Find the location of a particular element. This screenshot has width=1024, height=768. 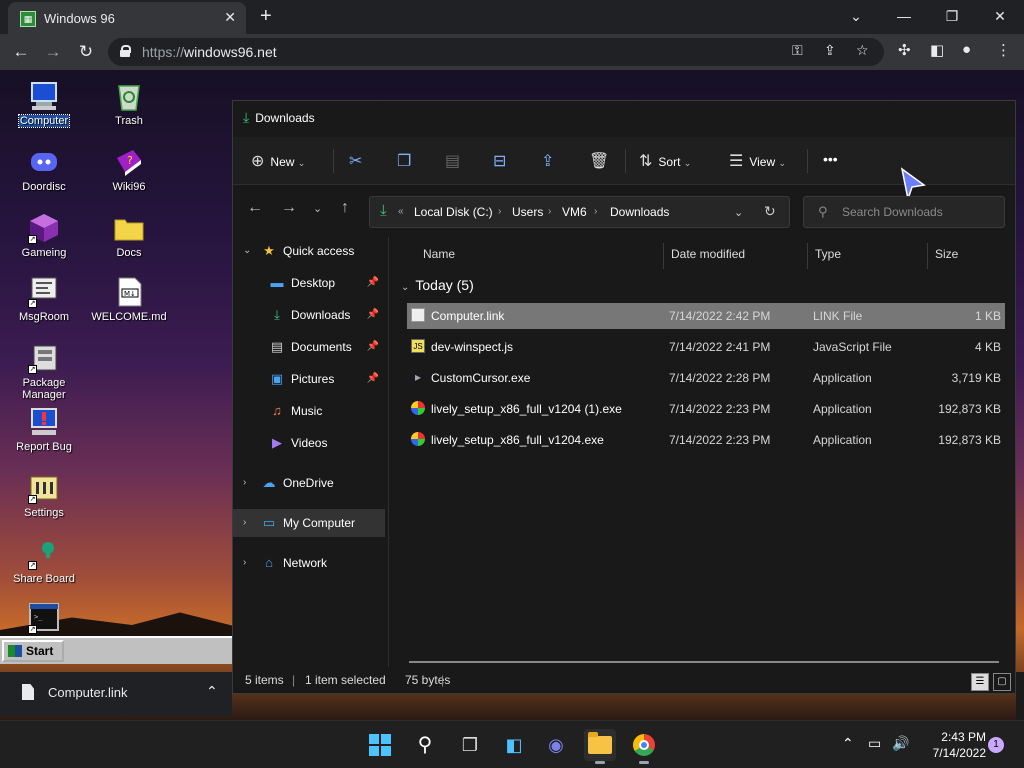

breadcrumb-vm6: VM6 is located at coordinates (574, 212).